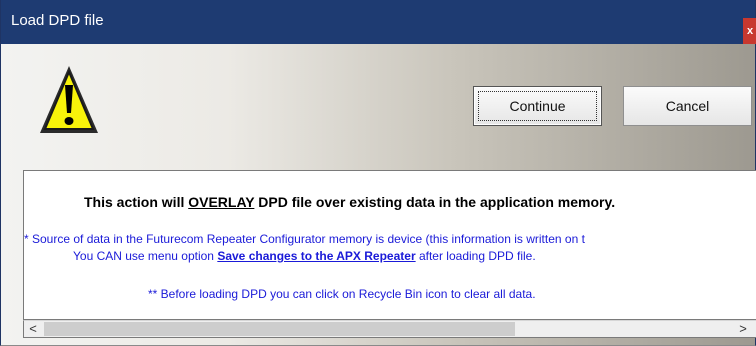  Describe the element at coordinates (57, 20) in the screenshot. I see `window-title: Load DPD file` at that location.